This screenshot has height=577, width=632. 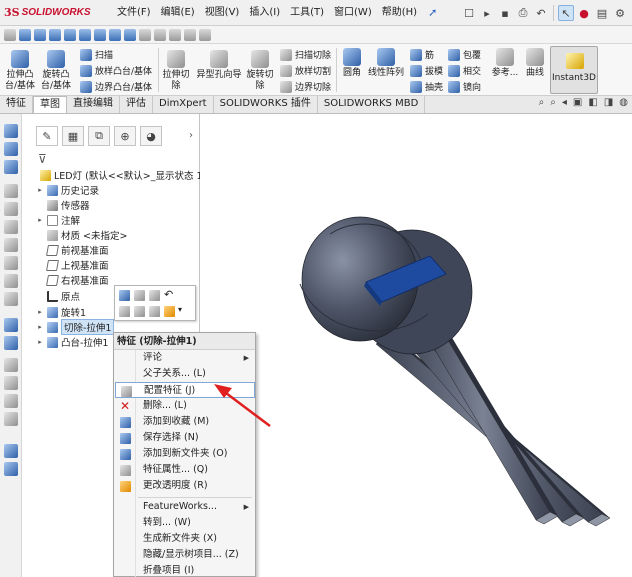 I want to click on menu-item-delete: ✕ 删除... (L), so click(x=185, y=406).